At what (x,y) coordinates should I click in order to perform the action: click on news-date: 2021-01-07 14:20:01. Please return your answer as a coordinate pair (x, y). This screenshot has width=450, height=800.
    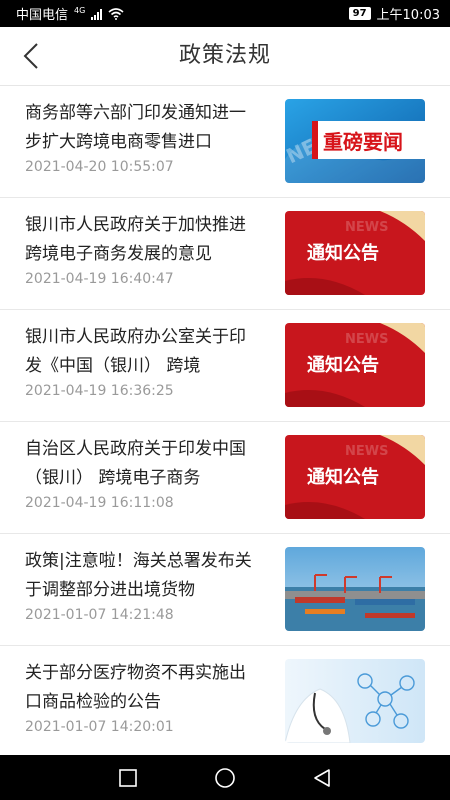
    Looking at the image, I should click on (99, 727).